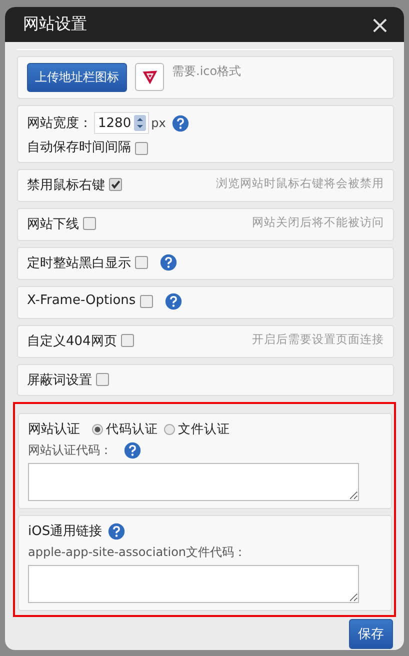 The image size is (409, 656). Describe the element at coordinates (149, 77) in the screenshot. I see `shield-icon` at that location.